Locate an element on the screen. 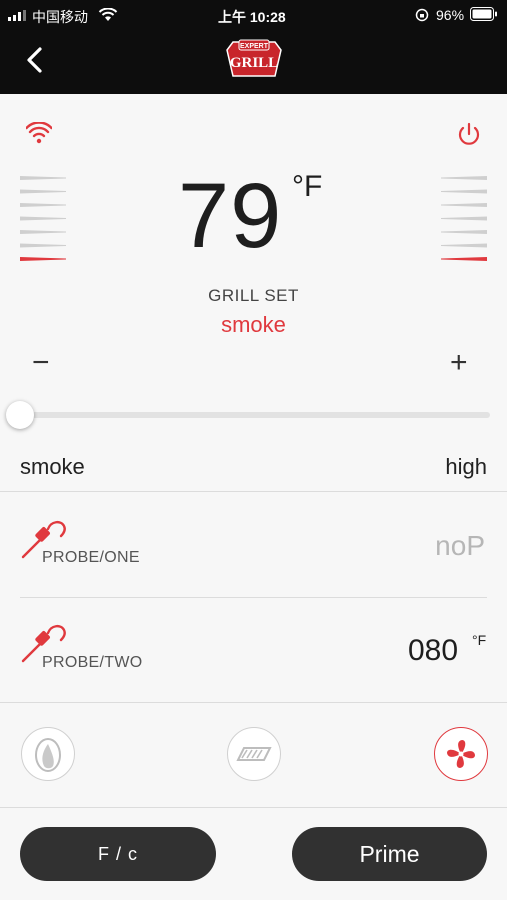 The image size is (507, 900). status-bar: 中国移动 上午 10:28 96% is located at coordinates (253, 15).